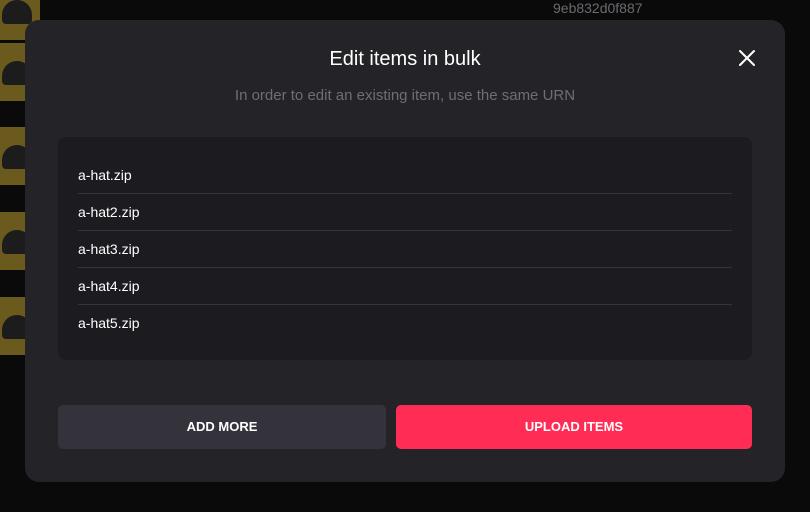 The width and height of the screenshot is (810, 512). What do you see at coordinates (109, 323) in the screenshot?
I see `file-item: a-hat5.zip` at bounding box center [109, 323].